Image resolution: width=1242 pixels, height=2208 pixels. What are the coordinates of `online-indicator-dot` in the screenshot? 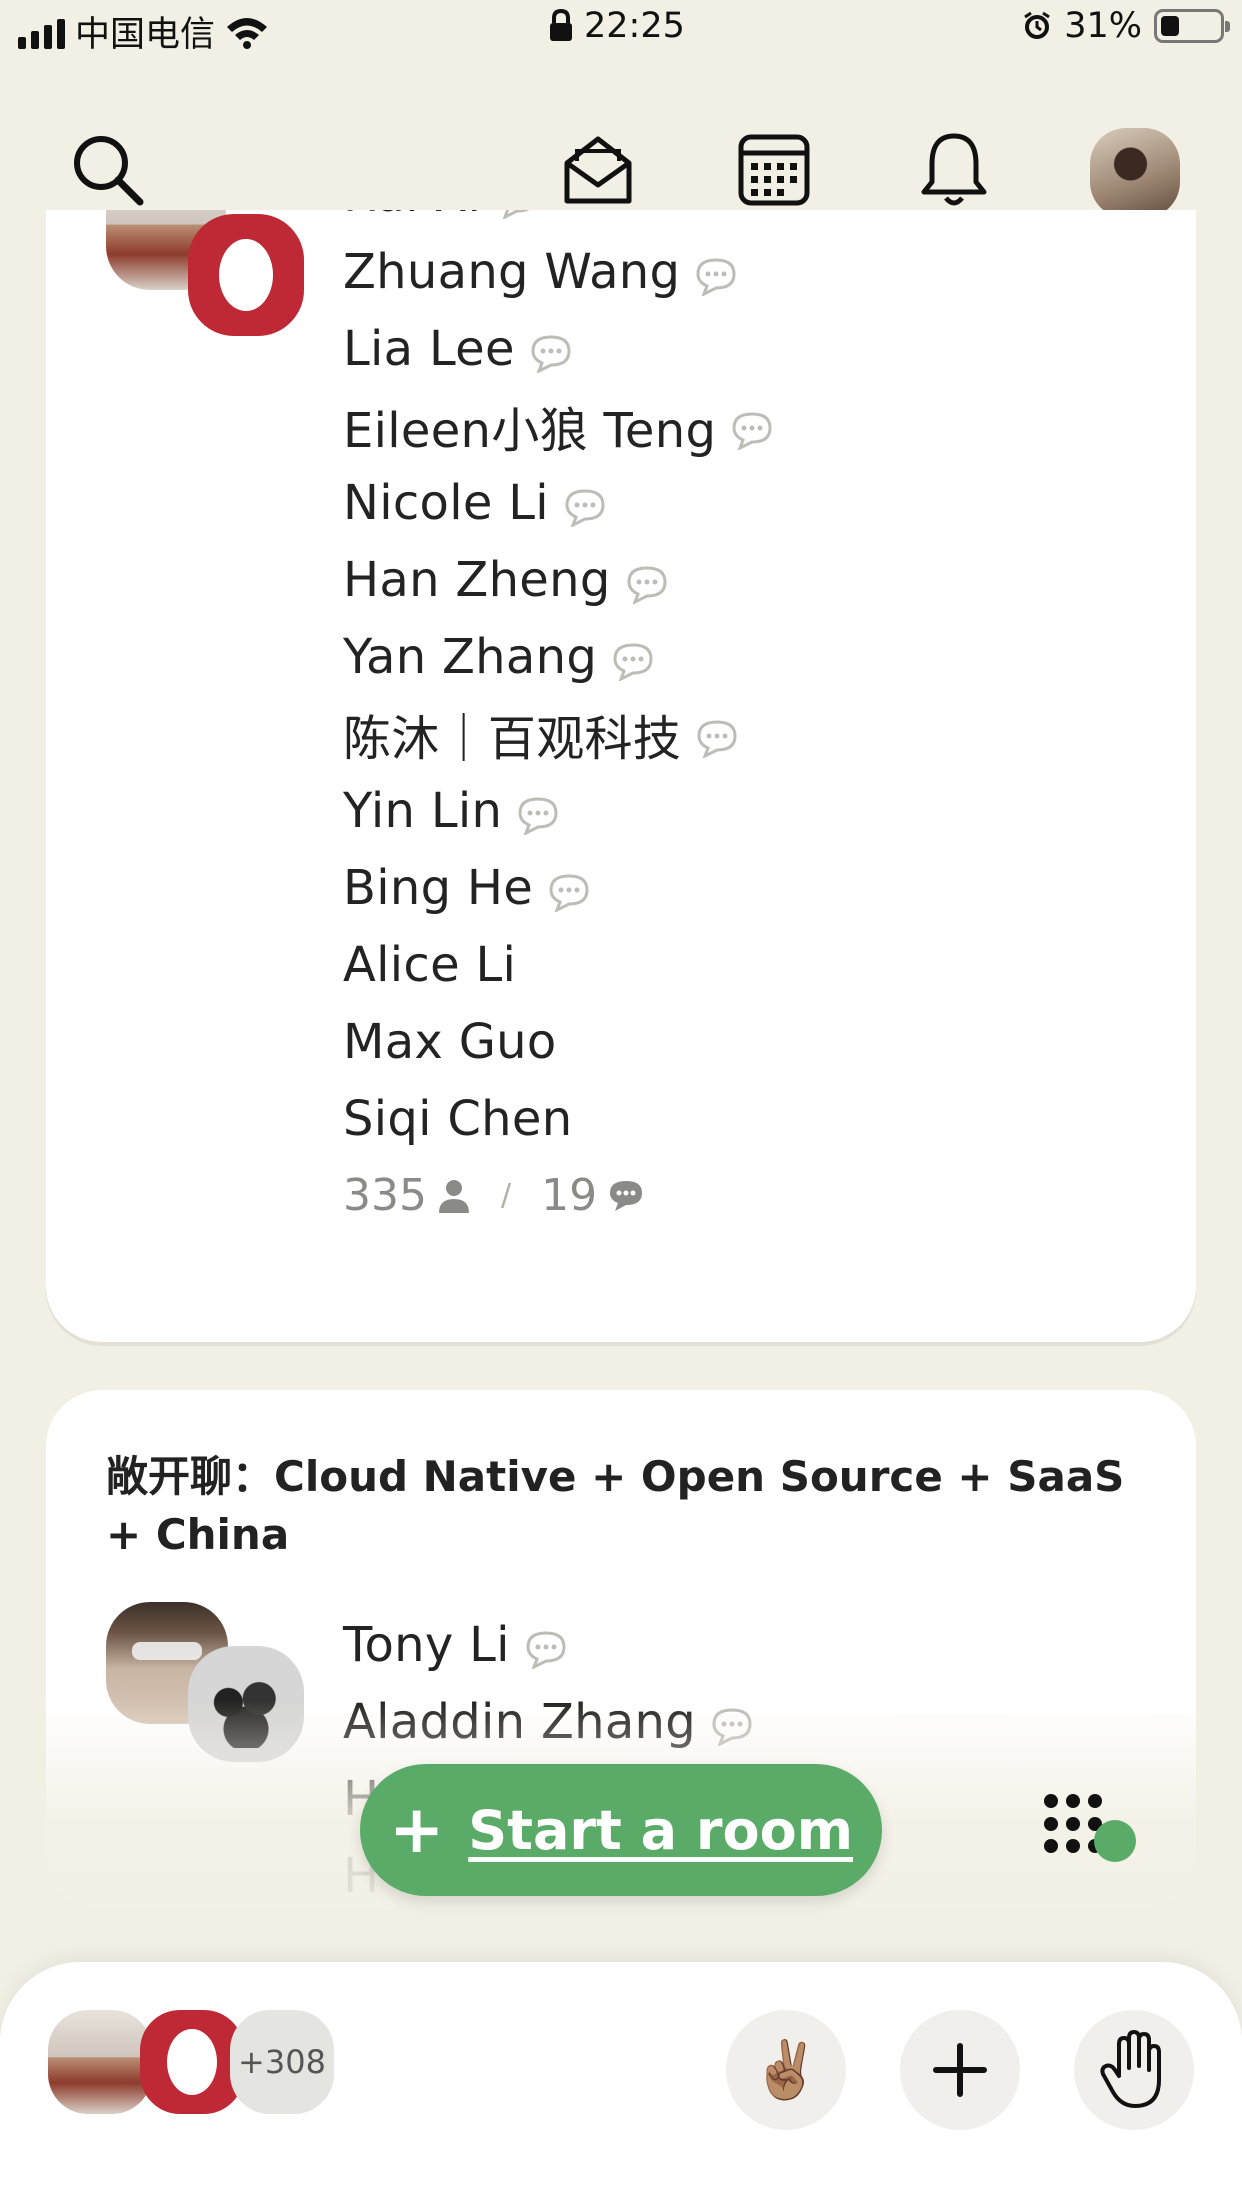 It's located at (1115, 1841).